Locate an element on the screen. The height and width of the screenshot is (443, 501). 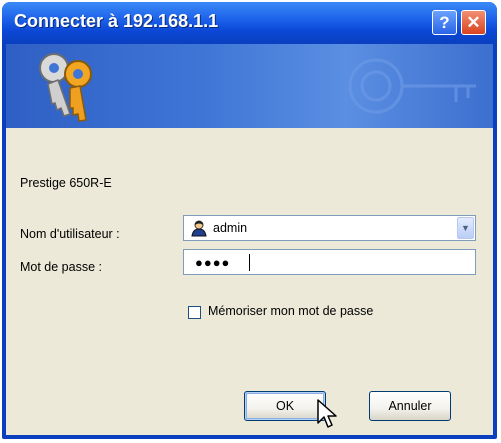
ok-button-label: OK is located at coordinates (285, 406).